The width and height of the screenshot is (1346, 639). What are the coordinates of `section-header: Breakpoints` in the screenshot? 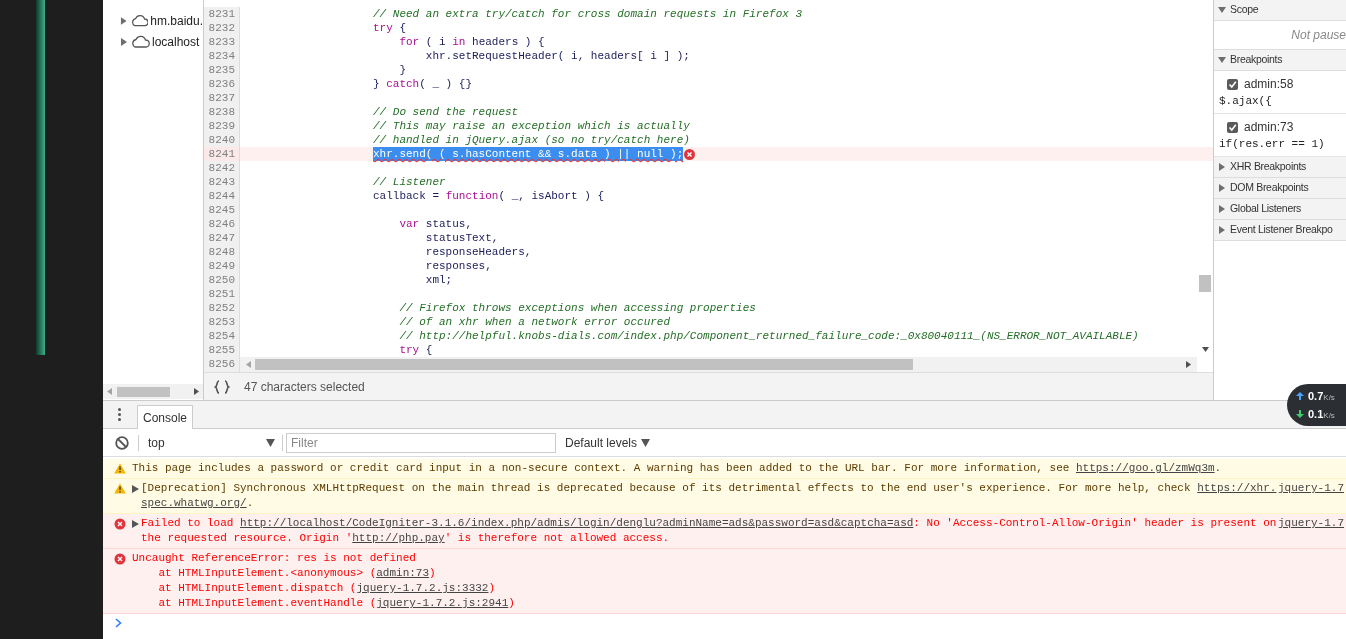 It's located at (1280, 60).